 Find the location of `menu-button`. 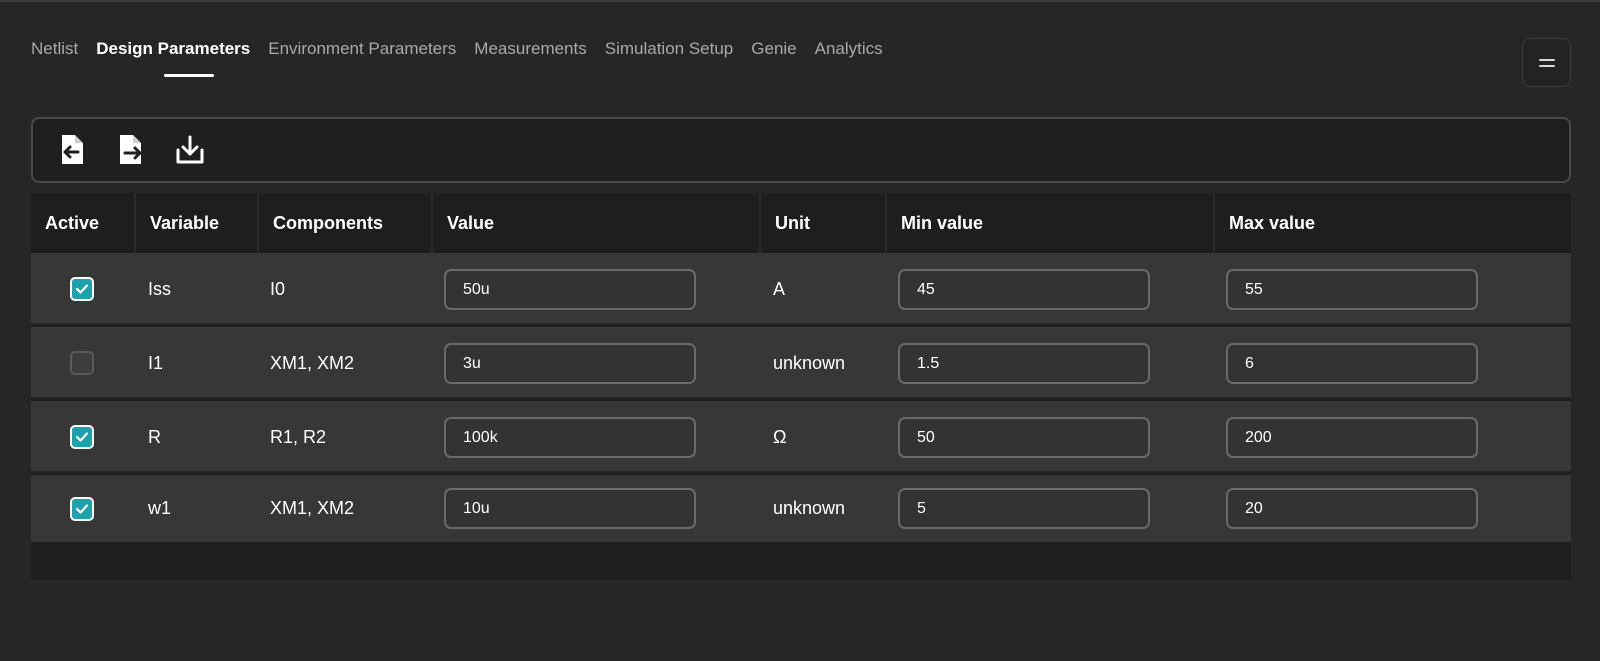

menu-button is located at coordinates (1546, 62).